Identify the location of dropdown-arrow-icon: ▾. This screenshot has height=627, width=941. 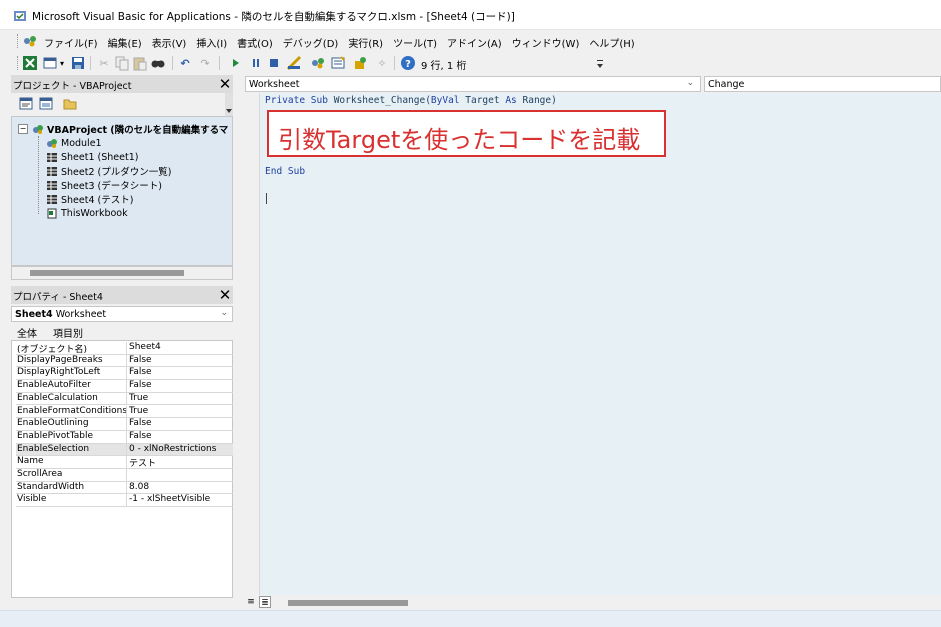
(62, 63).